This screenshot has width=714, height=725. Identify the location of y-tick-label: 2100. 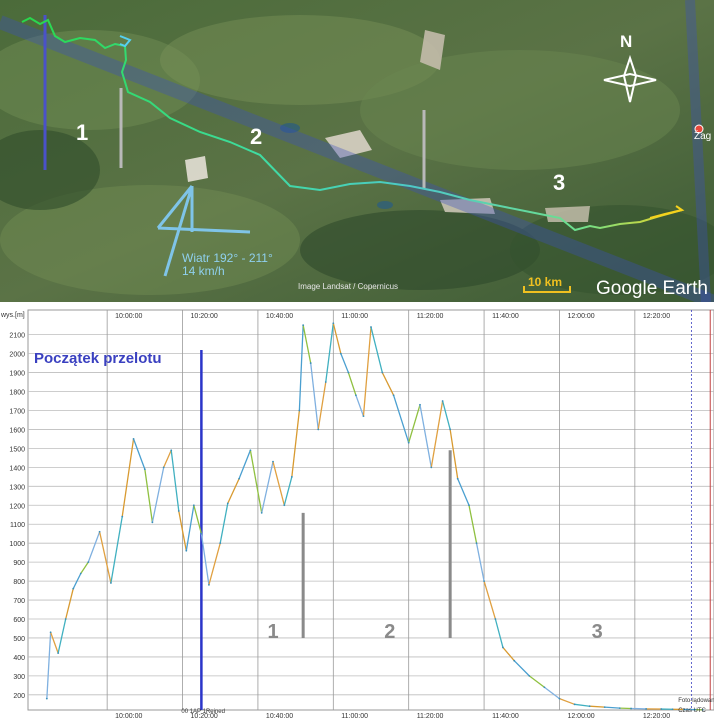
(17, 336).